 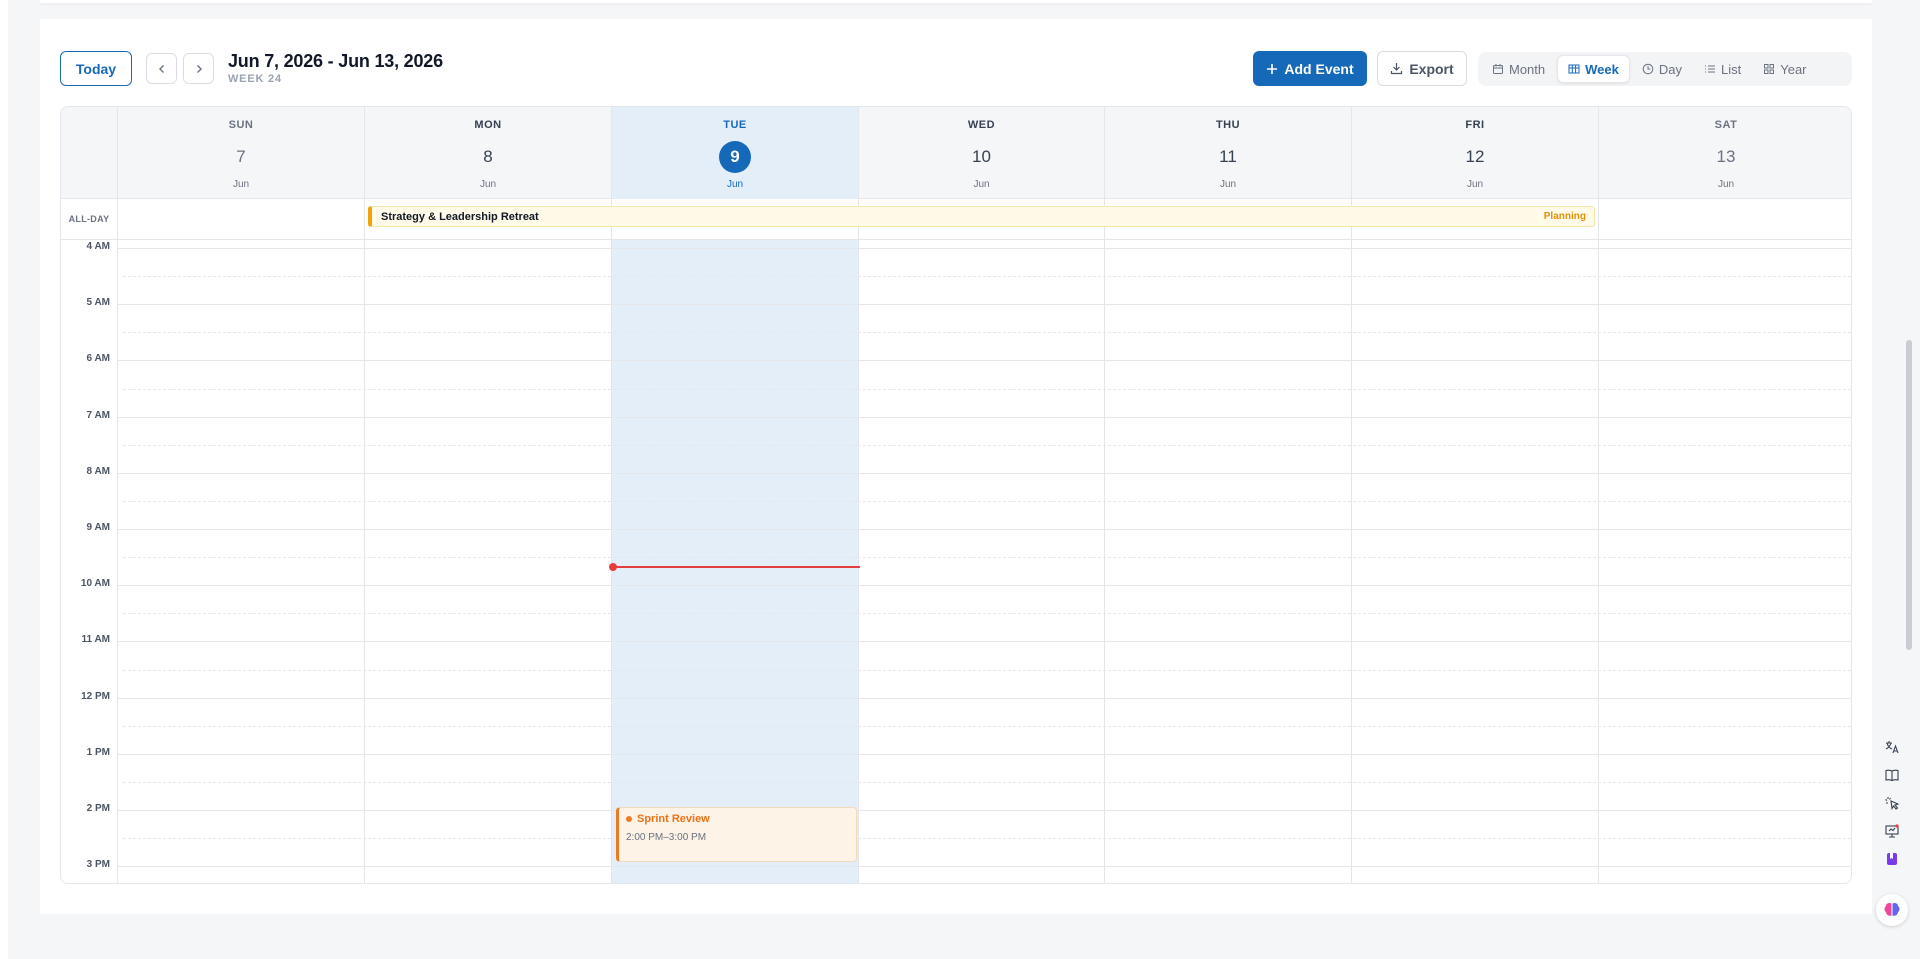 I want to click on plus-icon, so click(x=1272, y=68).